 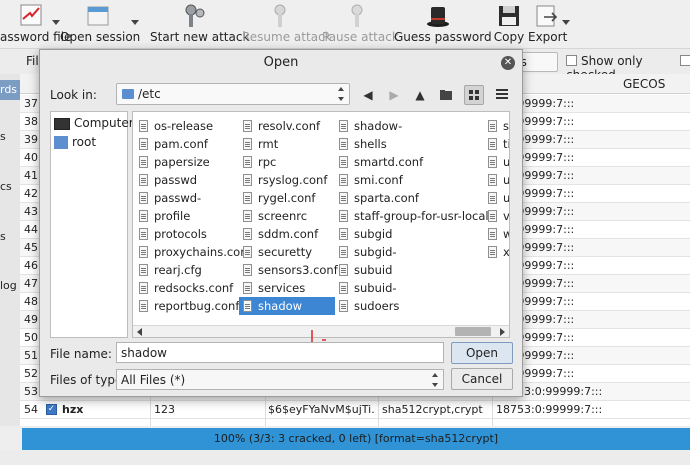 I want to click on file-item: securetty, so click(x=277, y=252).